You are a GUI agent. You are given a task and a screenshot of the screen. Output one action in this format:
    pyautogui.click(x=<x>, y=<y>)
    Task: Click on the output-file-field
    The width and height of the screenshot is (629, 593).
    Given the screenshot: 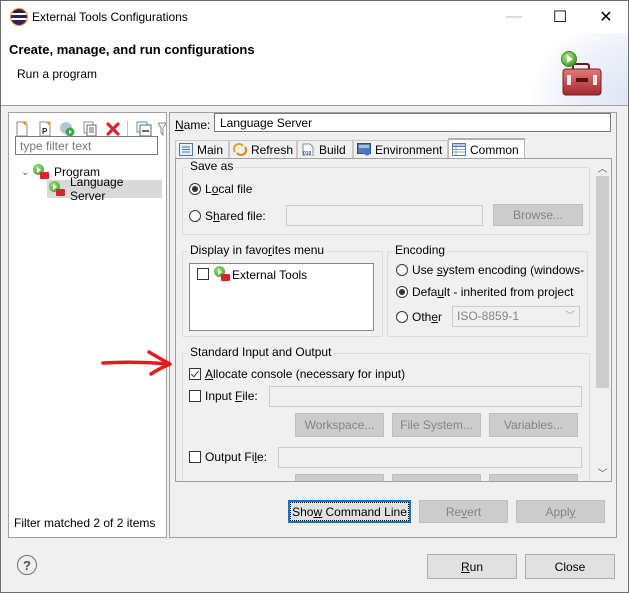 What is the action you would take?
    pyautogui.click(x=430, y=457)
    